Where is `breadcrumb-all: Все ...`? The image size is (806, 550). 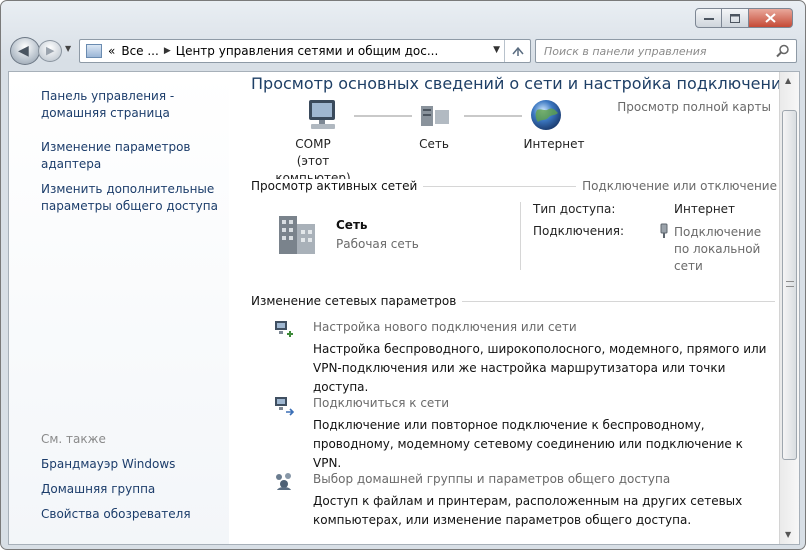
breadcrumb-all: Все ... is located at coordinates (139, 51).